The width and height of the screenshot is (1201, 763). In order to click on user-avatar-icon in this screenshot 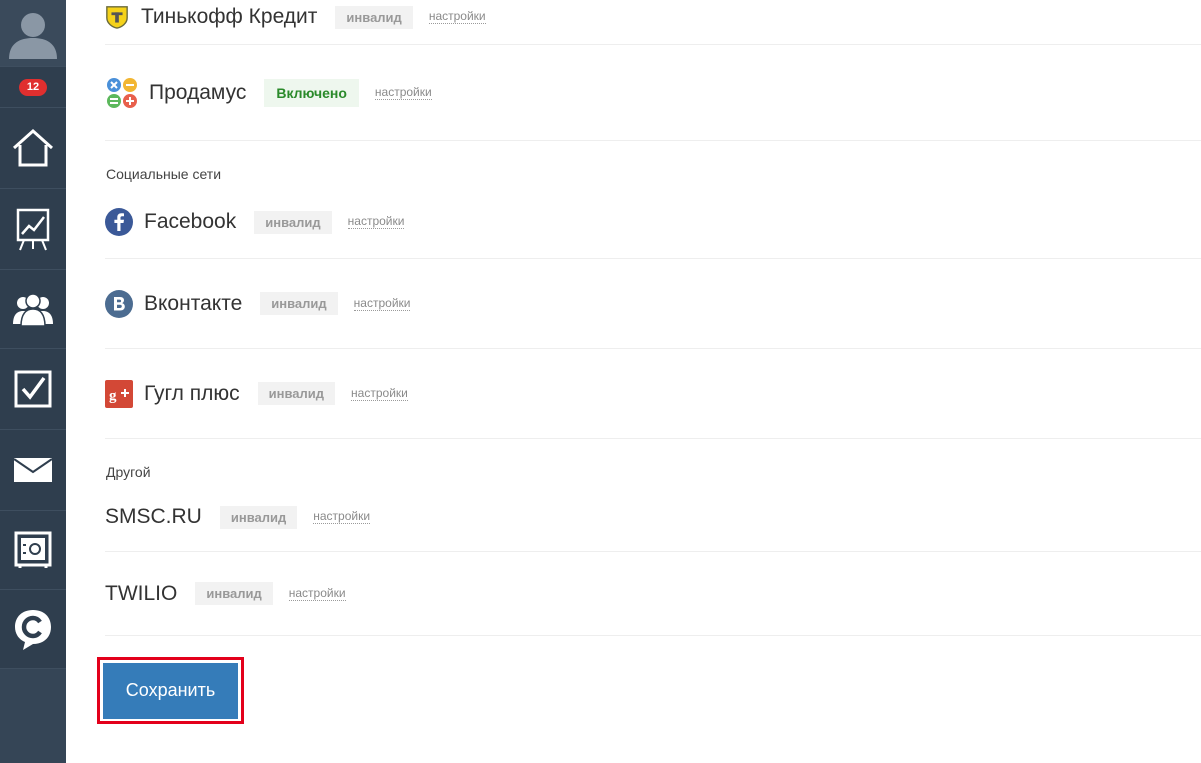, I will do `click(33, 36)`.